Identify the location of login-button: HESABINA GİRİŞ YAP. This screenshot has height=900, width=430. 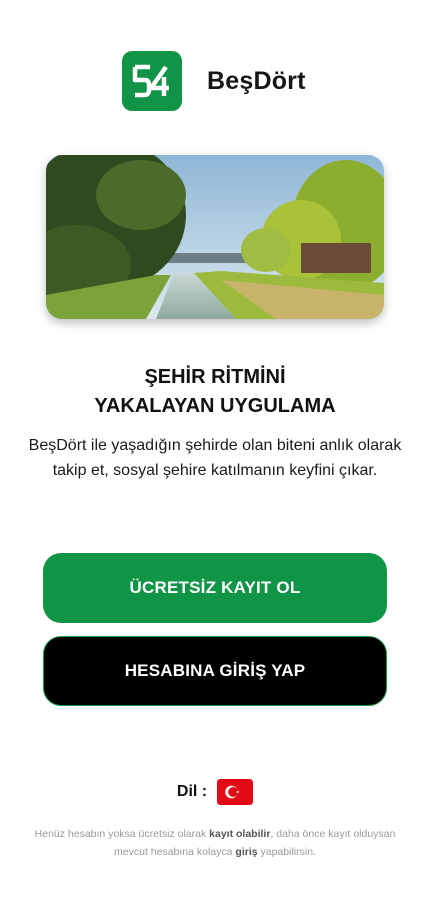
(215, 671).